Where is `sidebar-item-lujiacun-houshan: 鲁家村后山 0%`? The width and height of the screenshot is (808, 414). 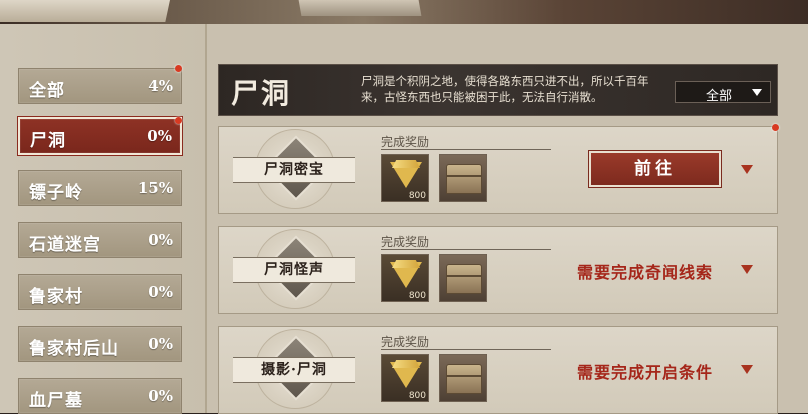
sidebar-item-lujiacun-houshan: 鲁家村后山 0% is located at coordinates (100, 344).